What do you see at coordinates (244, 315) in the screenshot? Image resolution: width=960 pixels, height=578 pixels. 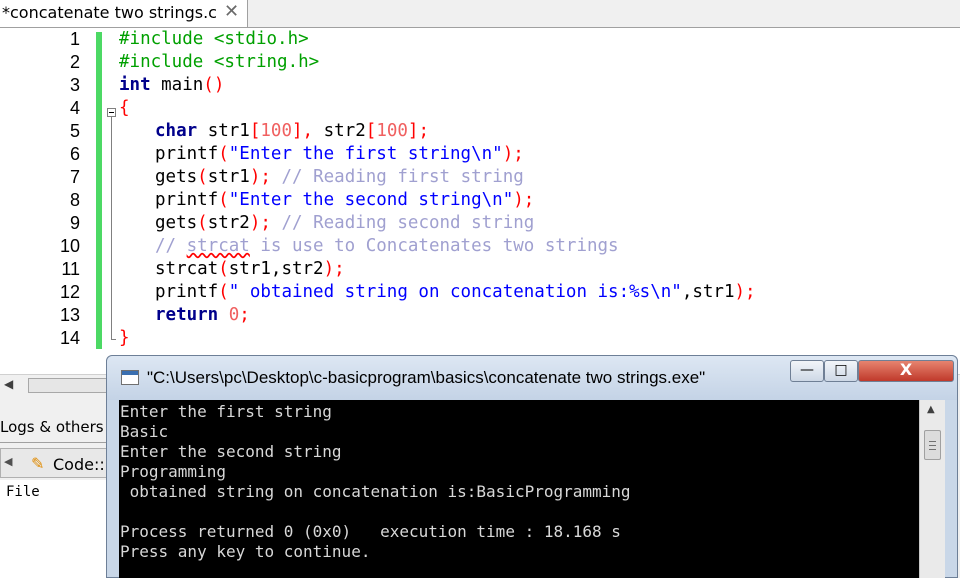 I see `operator: ;` at bounding box center [244, 315].